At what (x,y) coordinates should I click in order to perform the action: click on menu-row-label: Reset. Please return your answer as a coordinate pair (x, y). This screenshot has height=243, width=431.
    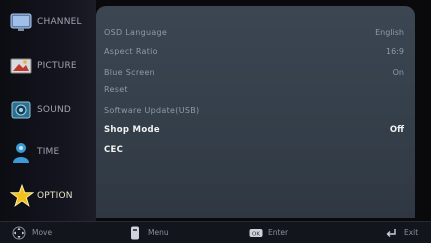
    Looking at the image, I should click on (116, 89).